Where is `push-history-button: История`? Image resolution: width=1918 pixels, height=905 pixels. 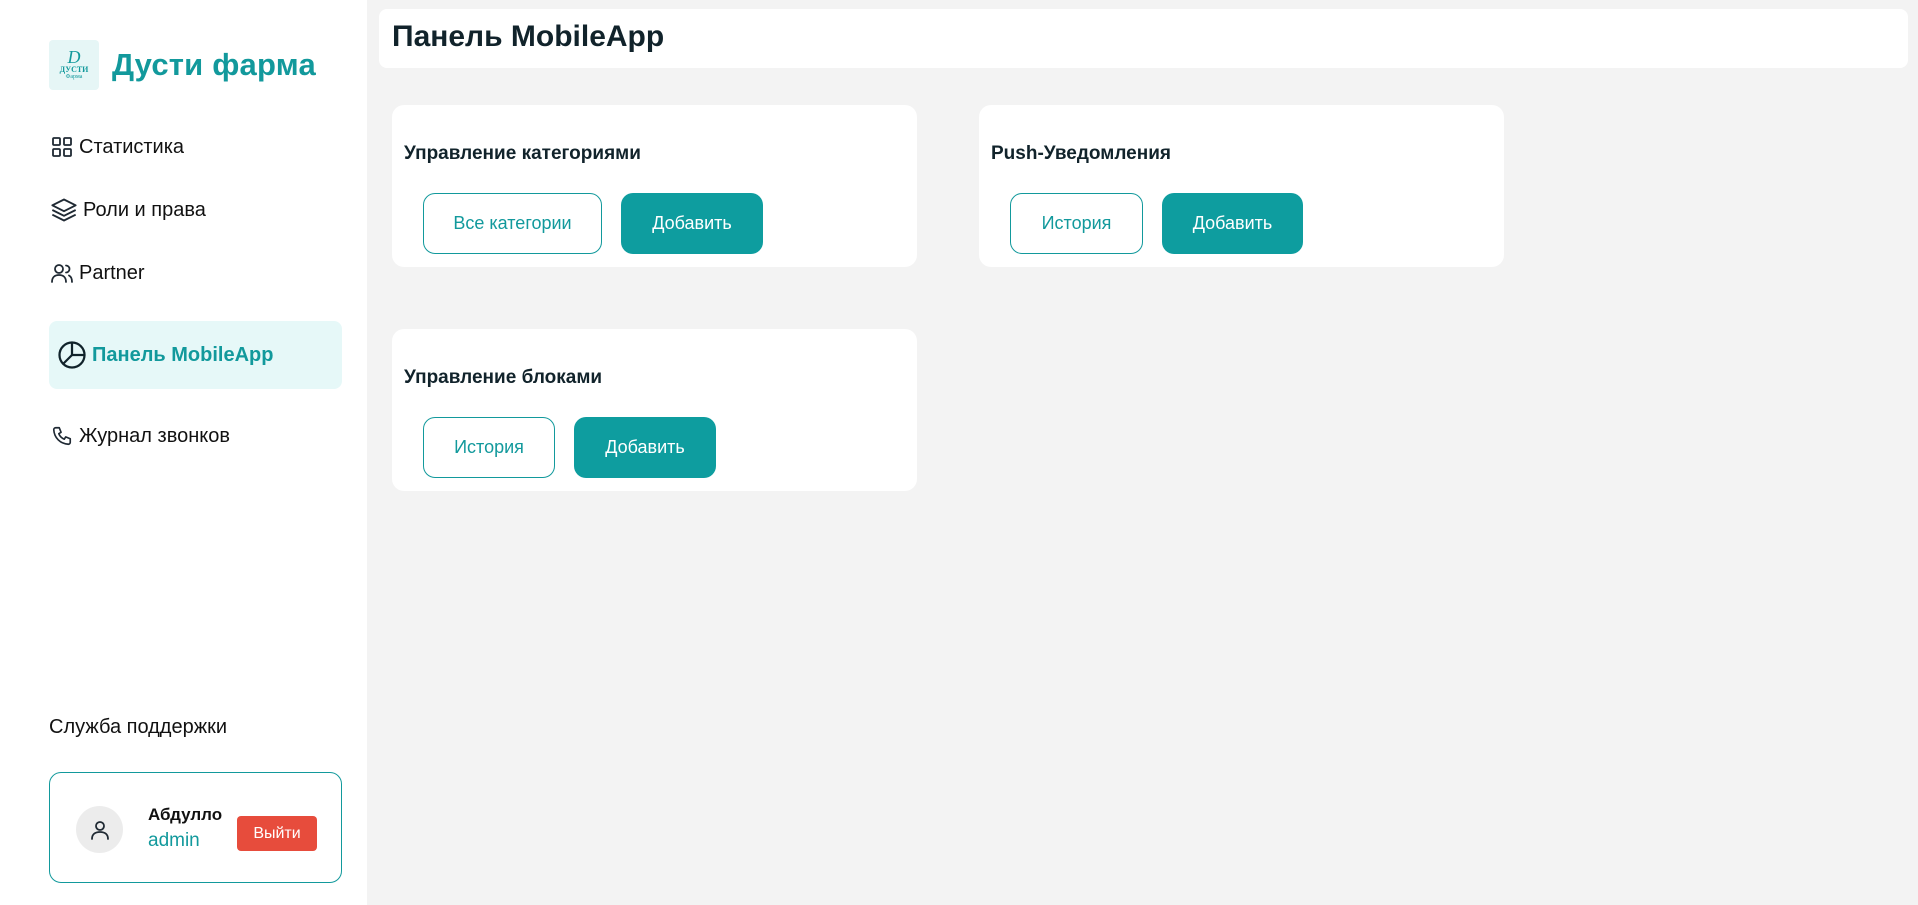 push-history-button: История is located at coordinates (1076, 223).